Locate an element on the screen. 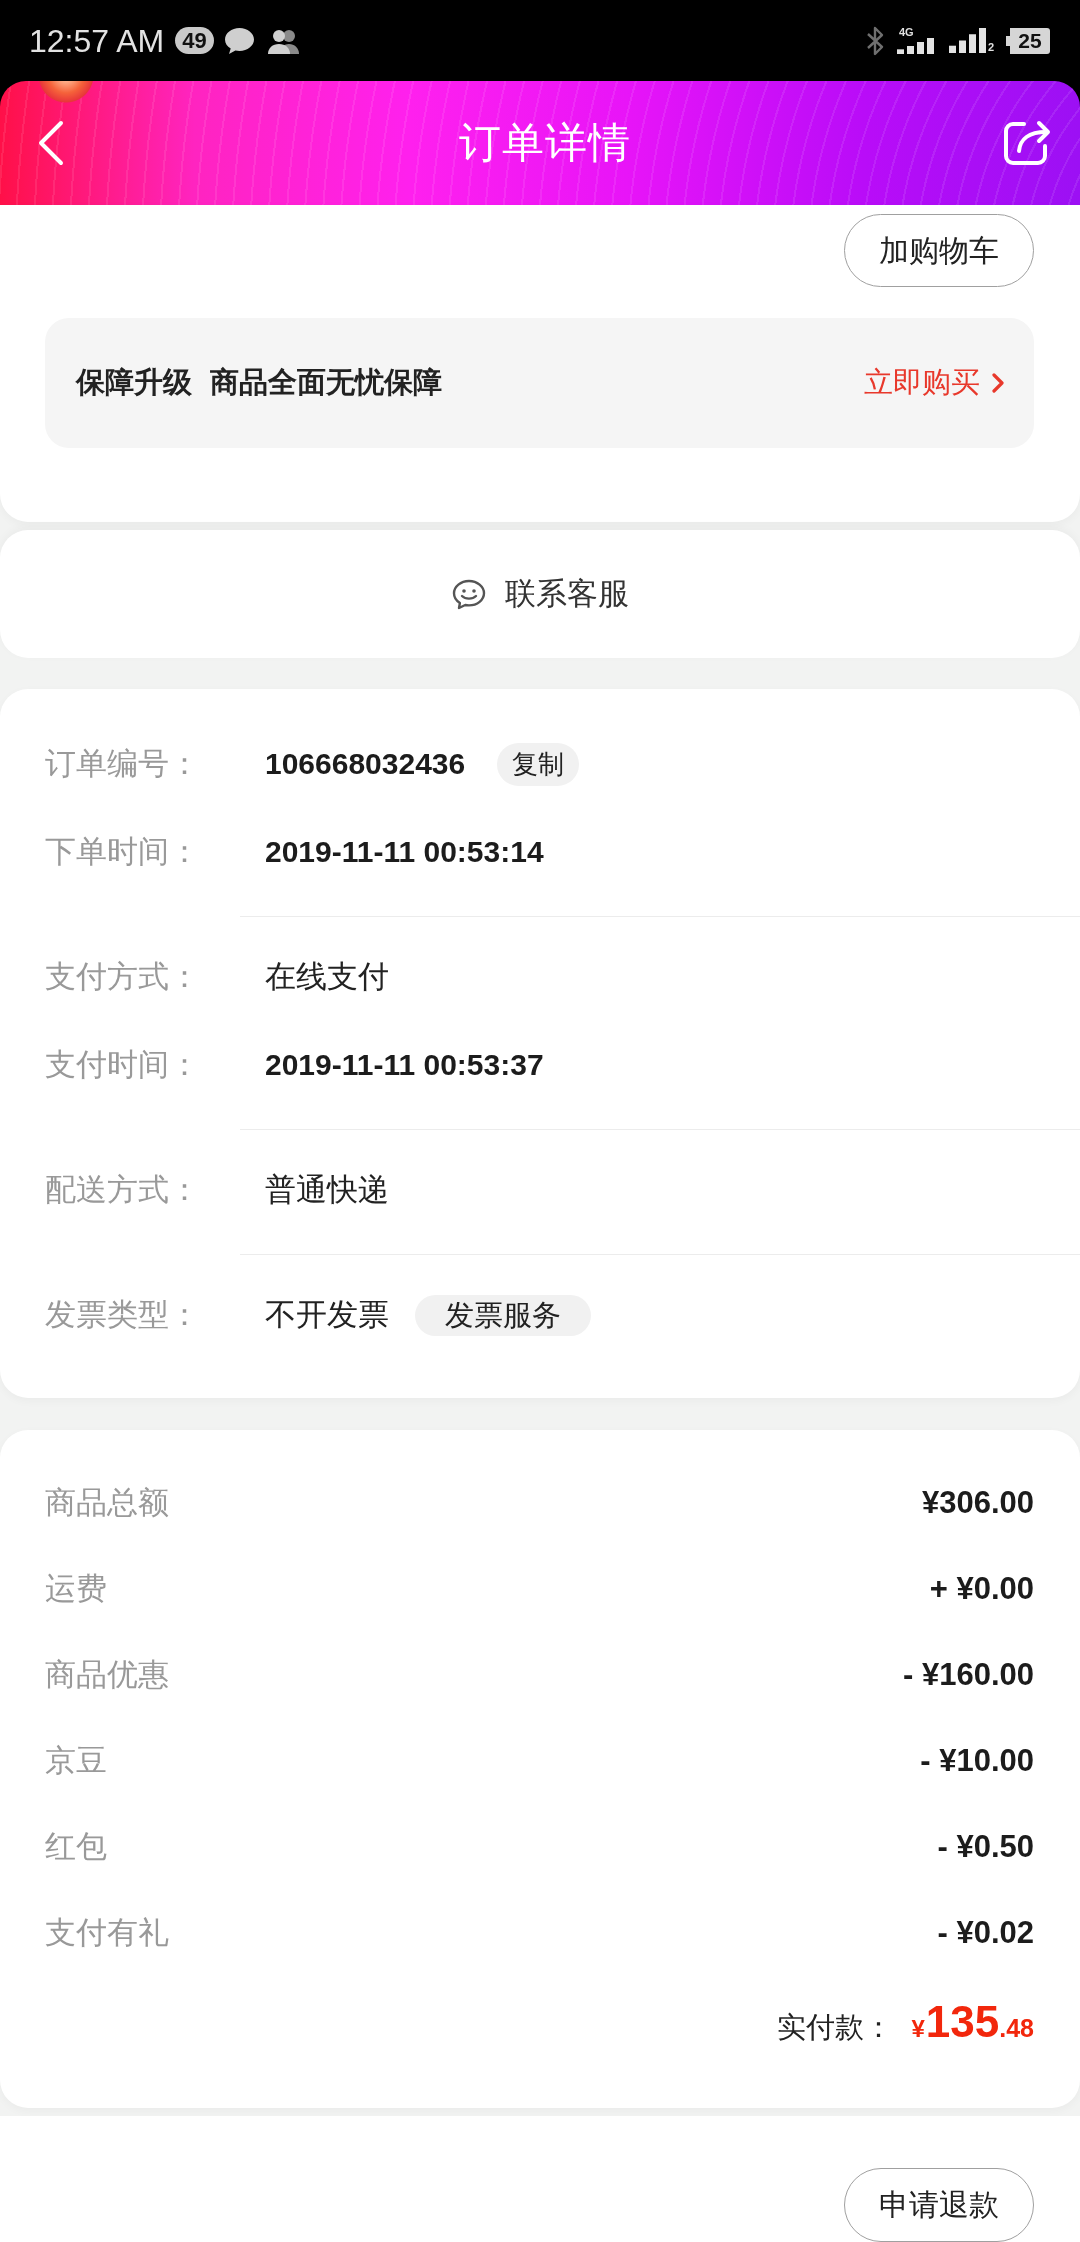  field-label: 订单编号： is located at coordinates (123, 763).